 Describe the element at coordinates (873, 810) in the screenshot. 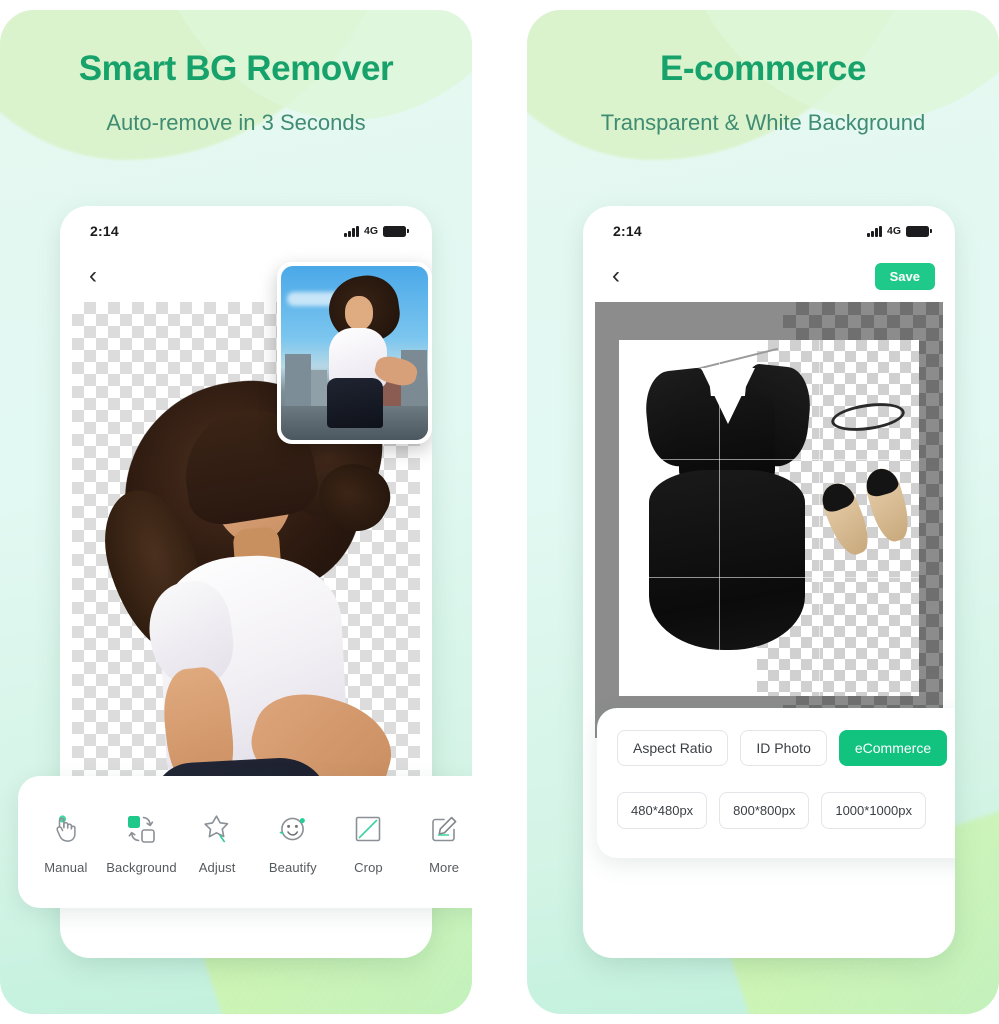

I see `chip-size-1000: 1000*1000px` at that location.